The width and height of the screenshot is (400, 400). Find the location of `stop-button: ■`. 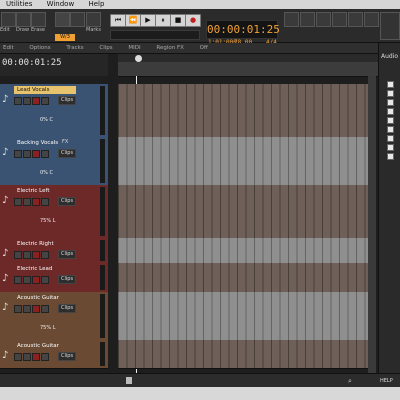

stop-button: ■ is located at coordinates (178, 20).